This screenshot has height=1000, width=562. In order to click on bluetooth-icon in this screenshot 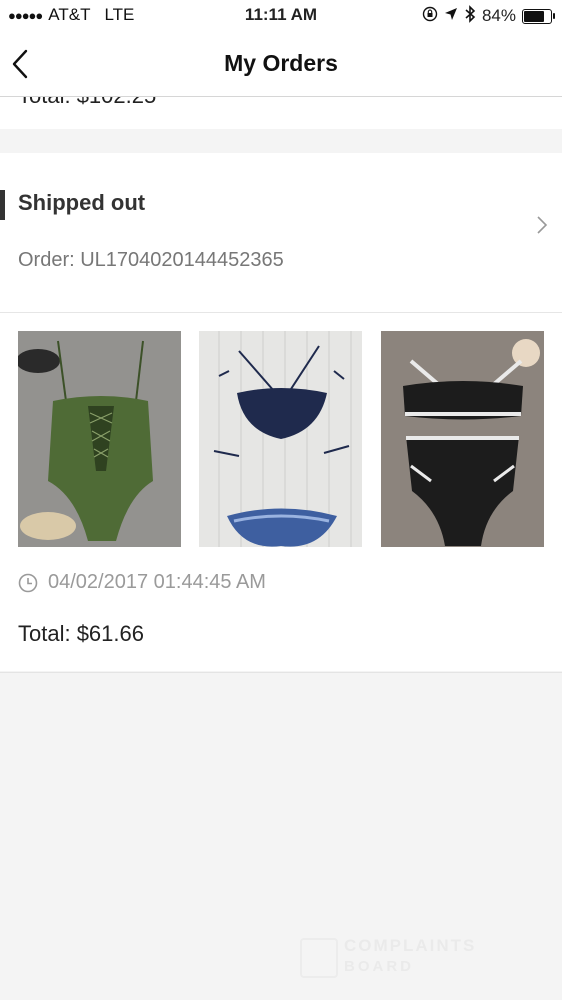, I will do `click(470, 16)`.